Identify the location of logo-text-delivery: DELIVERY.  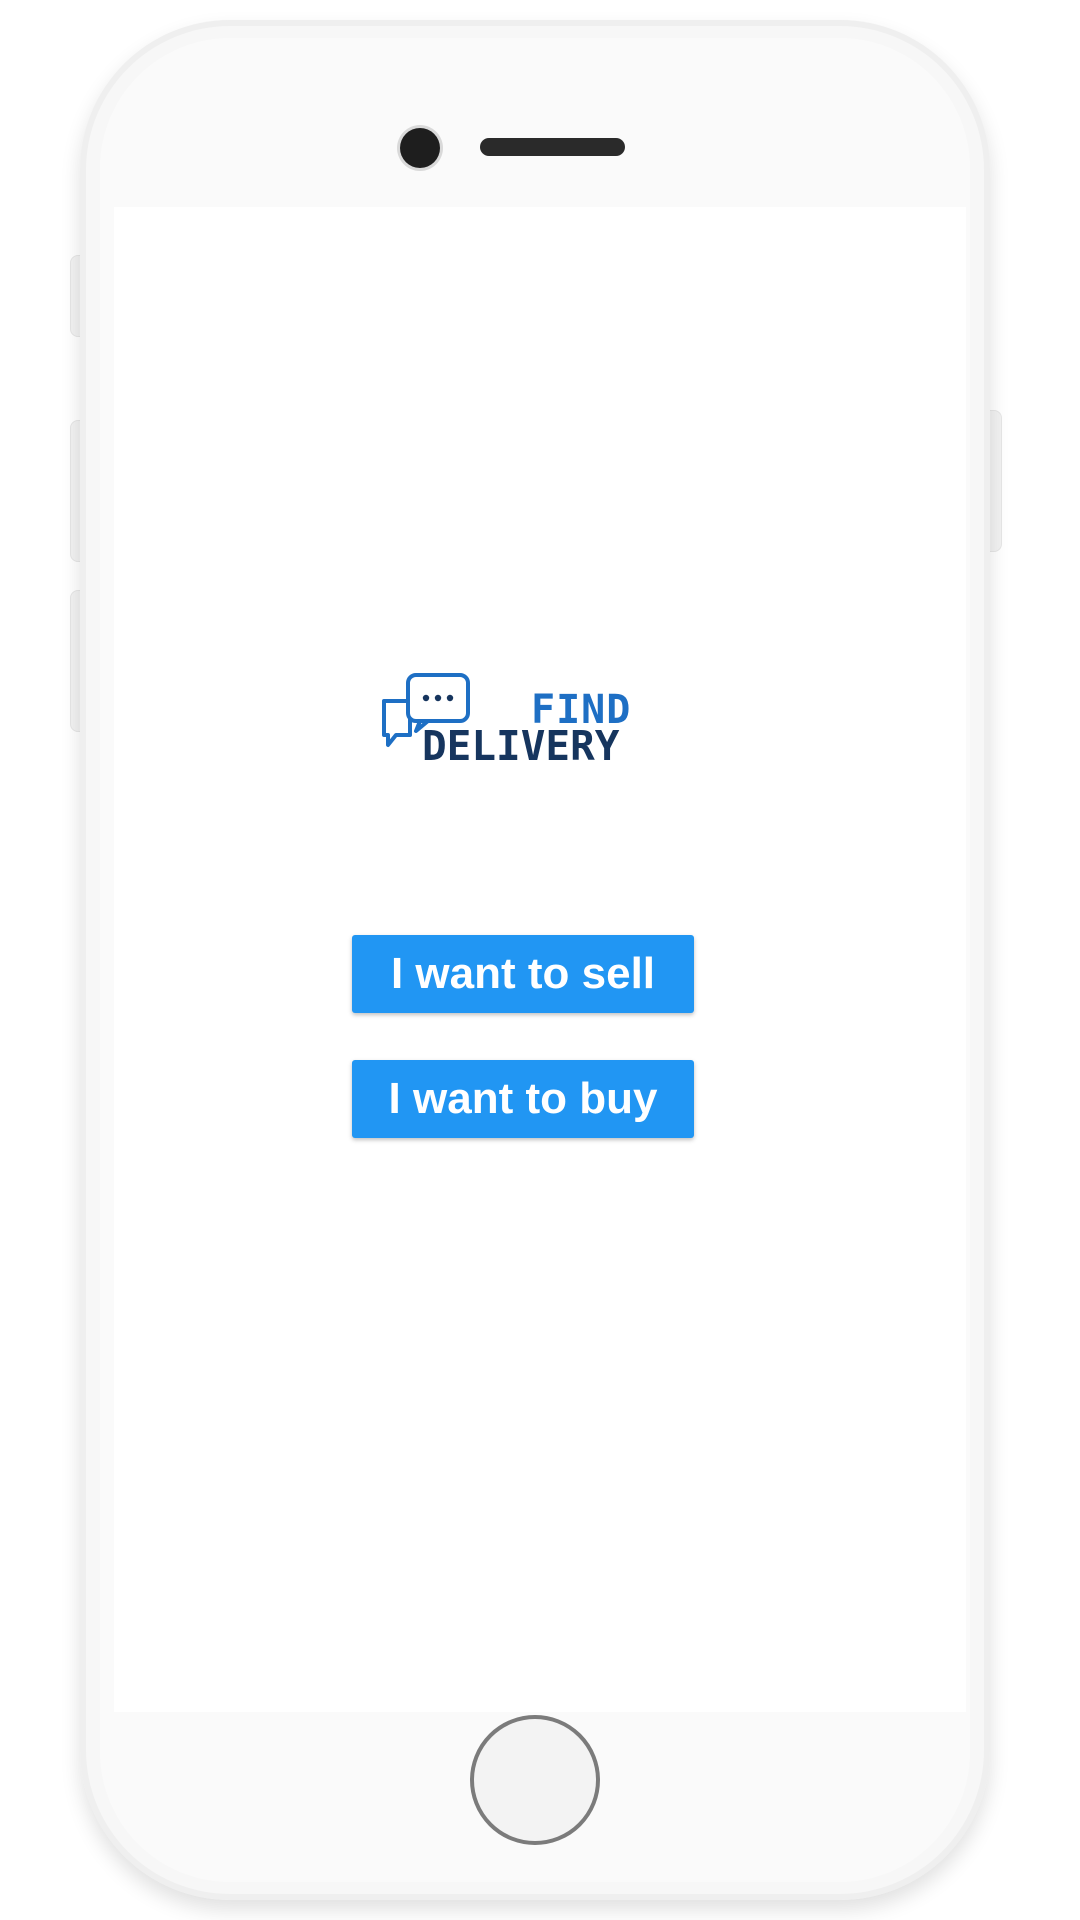
(521, 746).